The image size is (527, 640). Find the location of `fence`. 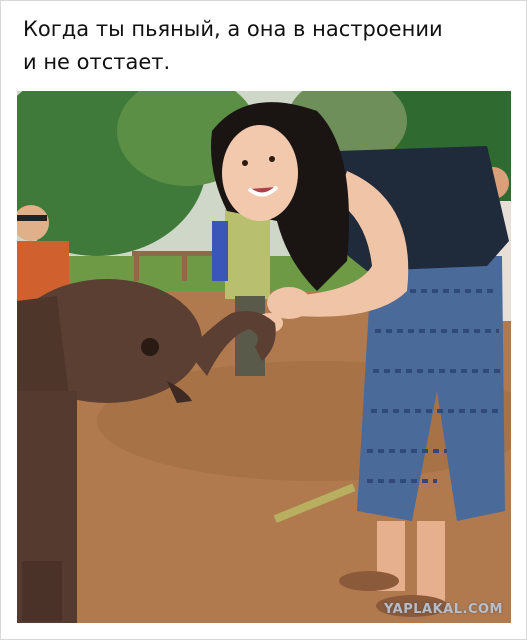

fence is located at coordinates (177, 253).